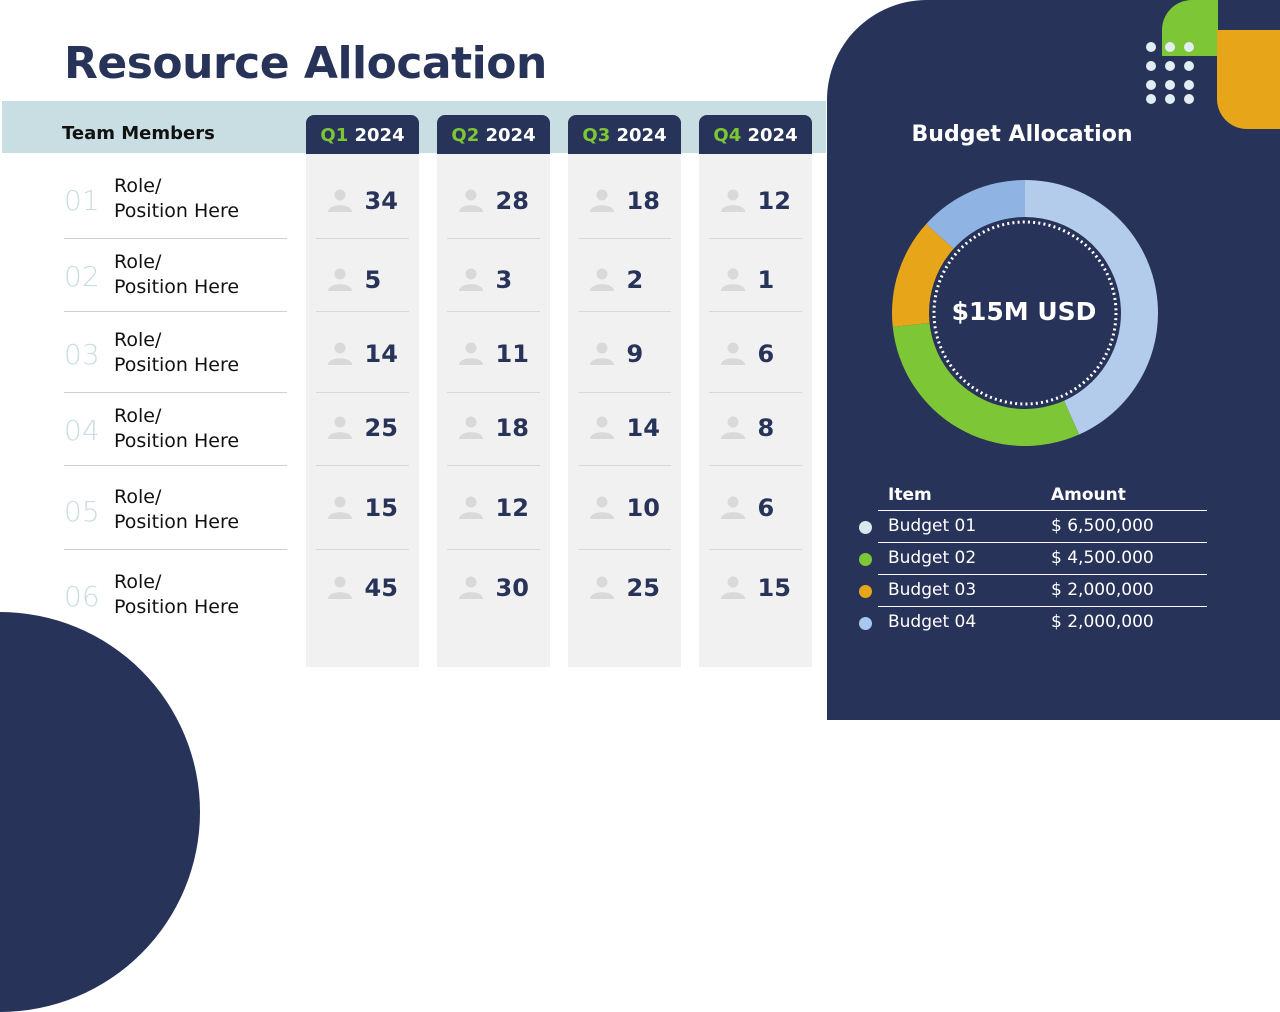  I want to click on team-member-row: 02 Role/Position Here, so click(175, 275).